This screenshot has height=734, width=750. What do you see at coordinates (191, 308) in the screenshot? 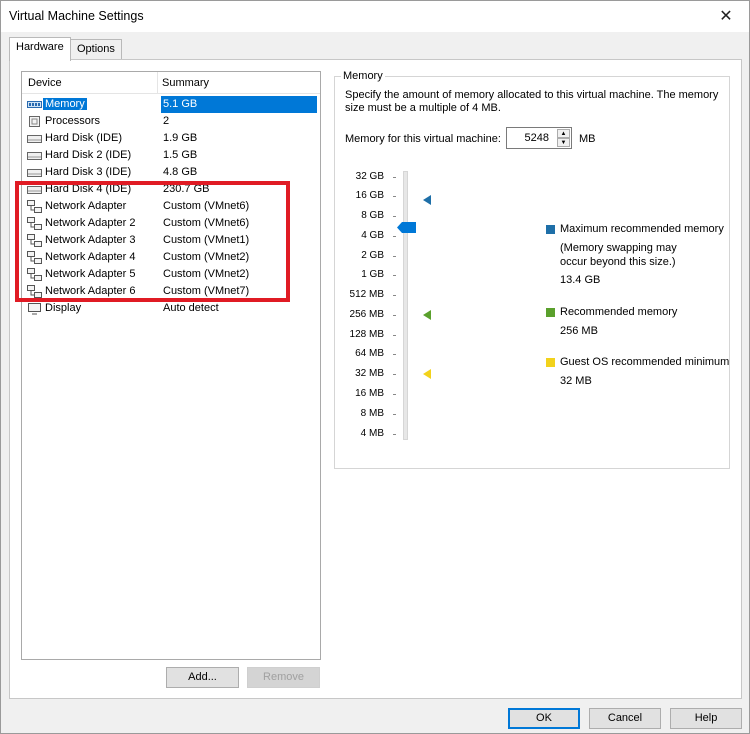
I see `device-summary: Auto detect` at bounding box center [191, 308].